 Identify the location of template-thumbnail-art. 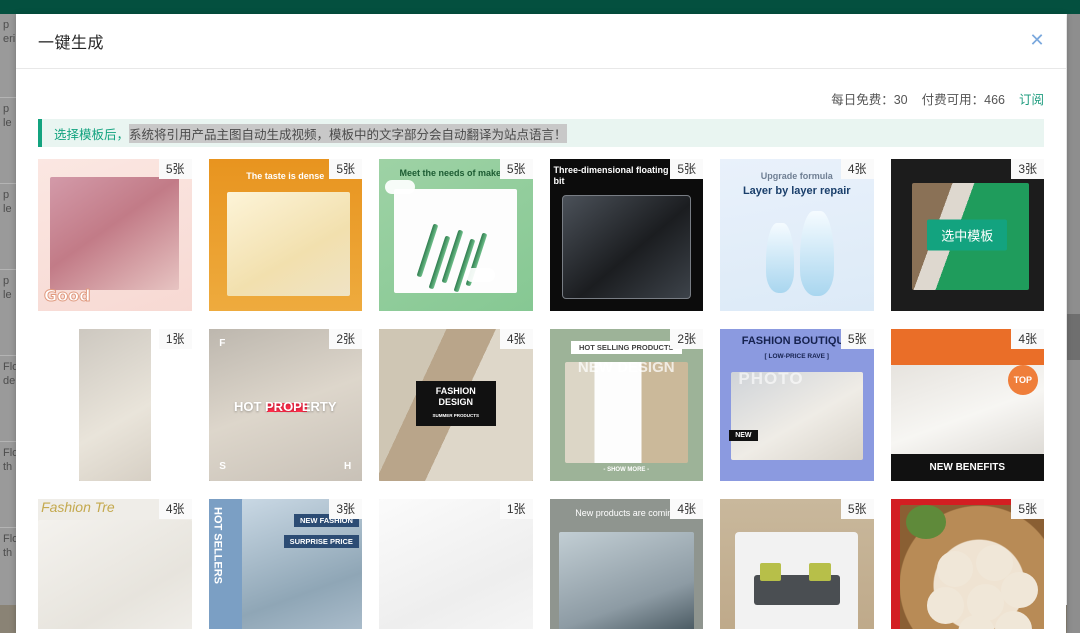
(114, 405).